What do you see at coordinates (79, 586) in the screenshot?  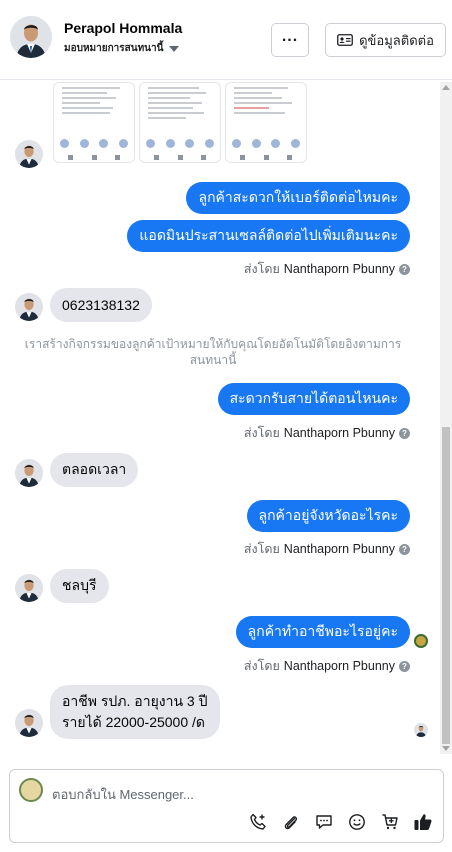 I see `incoming-message: ชลบุรี` at bounding box center [79, 586].